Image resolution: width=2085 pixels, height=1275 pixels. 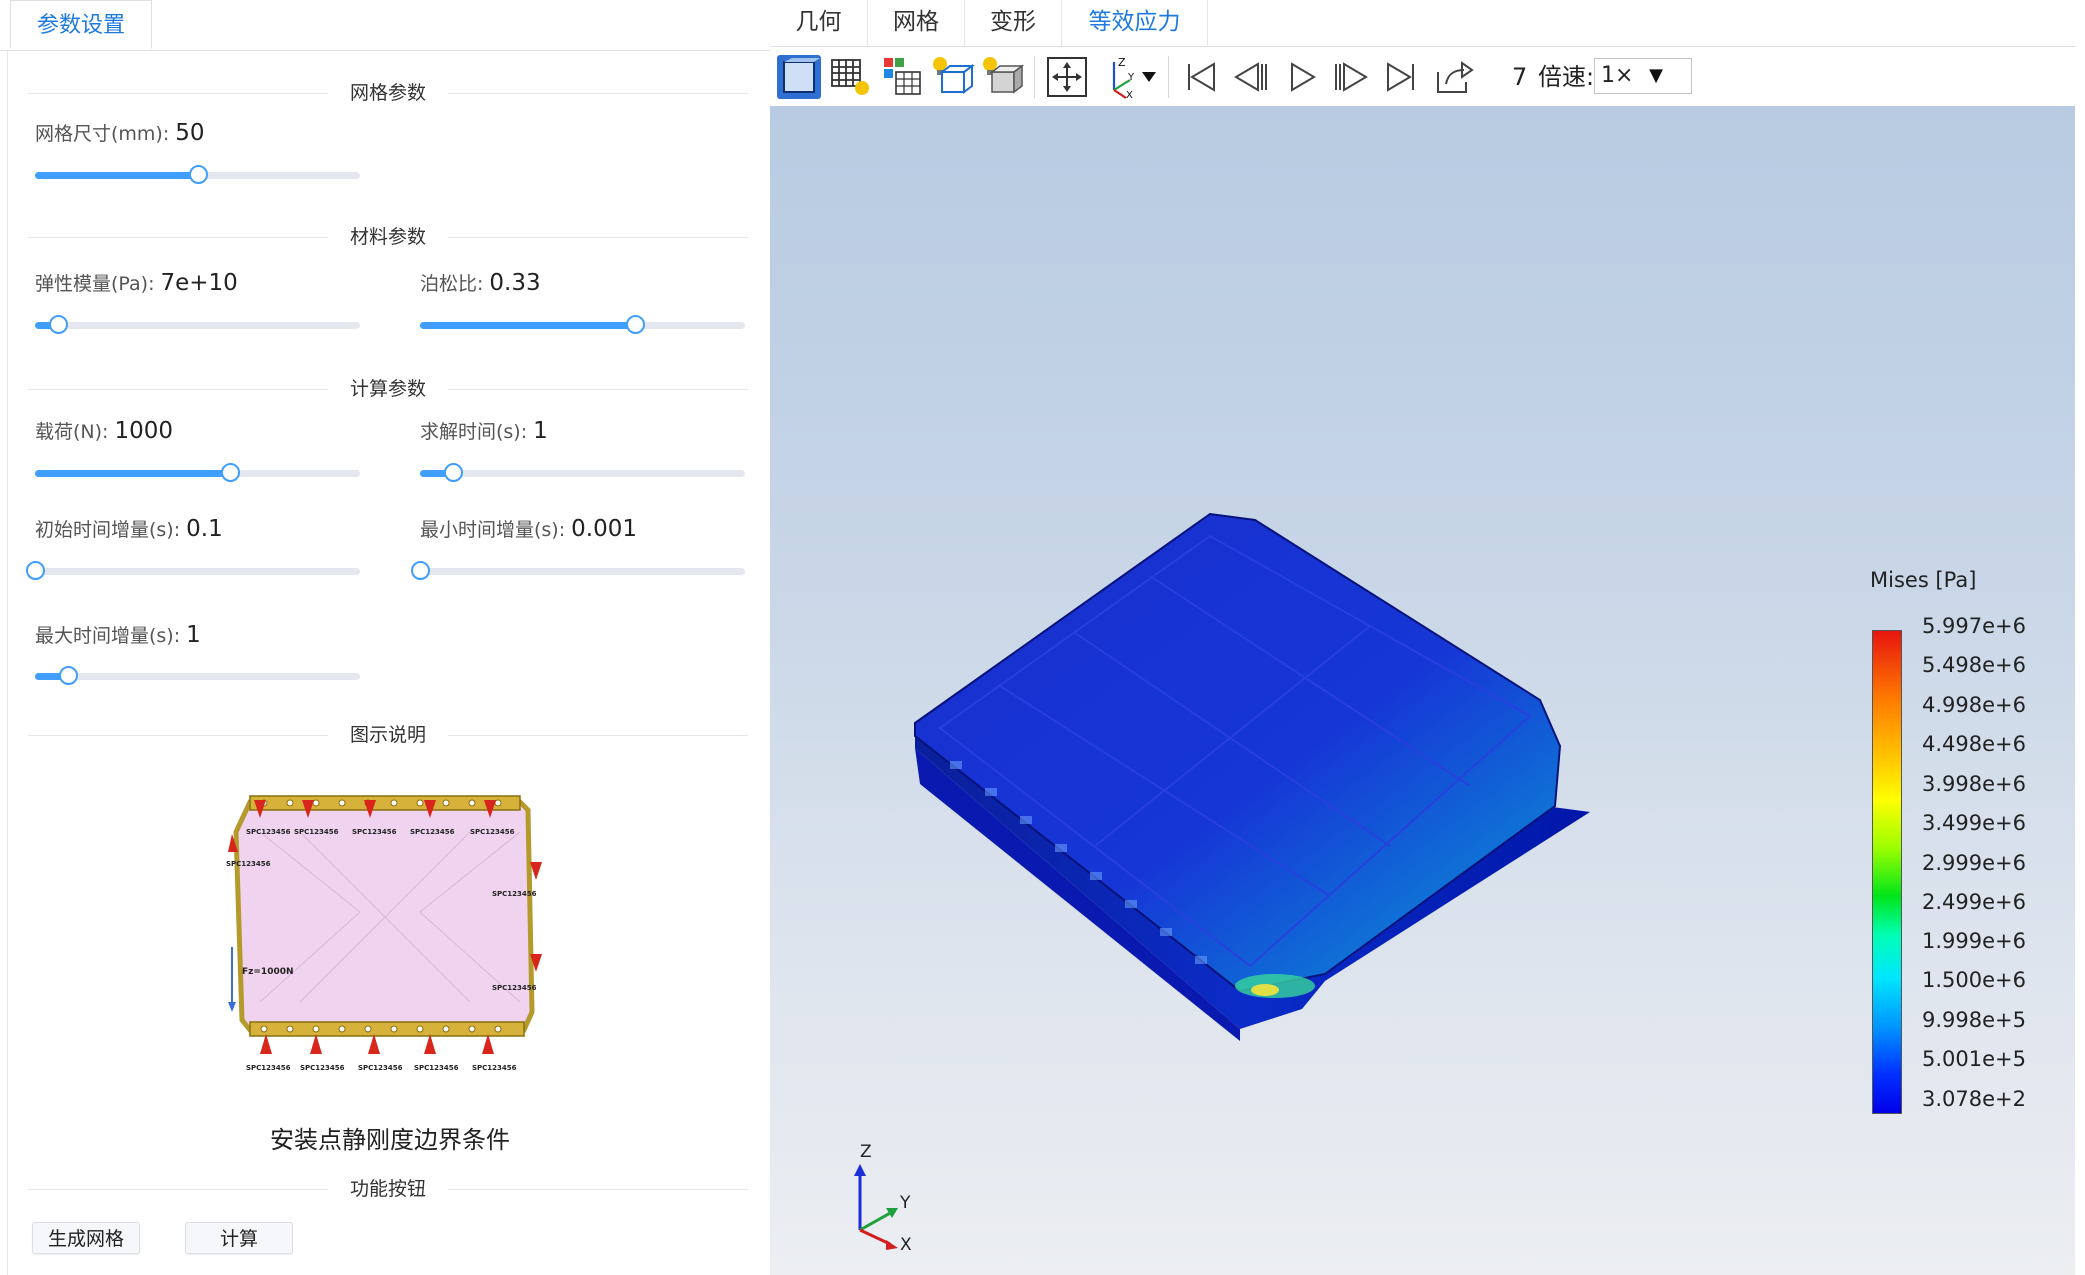 I want to click on speed-label: 倍速:, so click(x=1566, y=77).